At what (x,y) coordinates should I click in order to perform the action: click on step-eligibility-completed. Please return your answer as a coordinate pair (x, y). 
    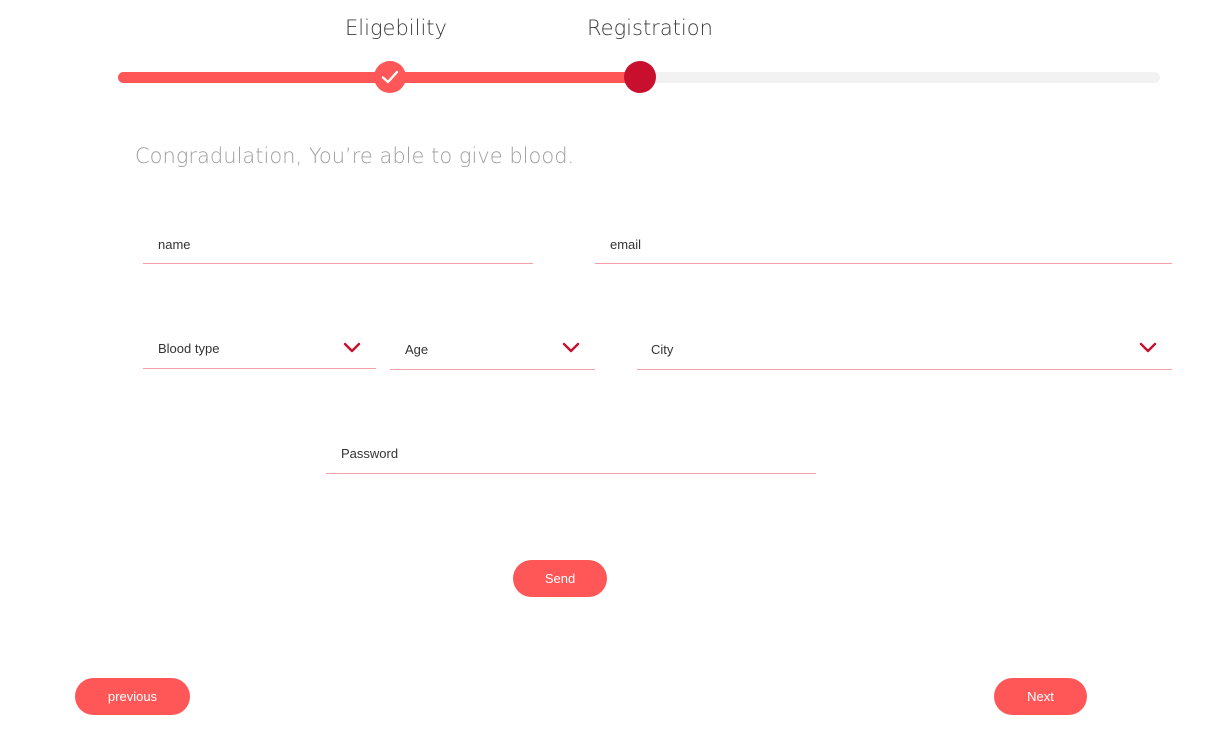
    Looking at the image, I should click on (390, 77).